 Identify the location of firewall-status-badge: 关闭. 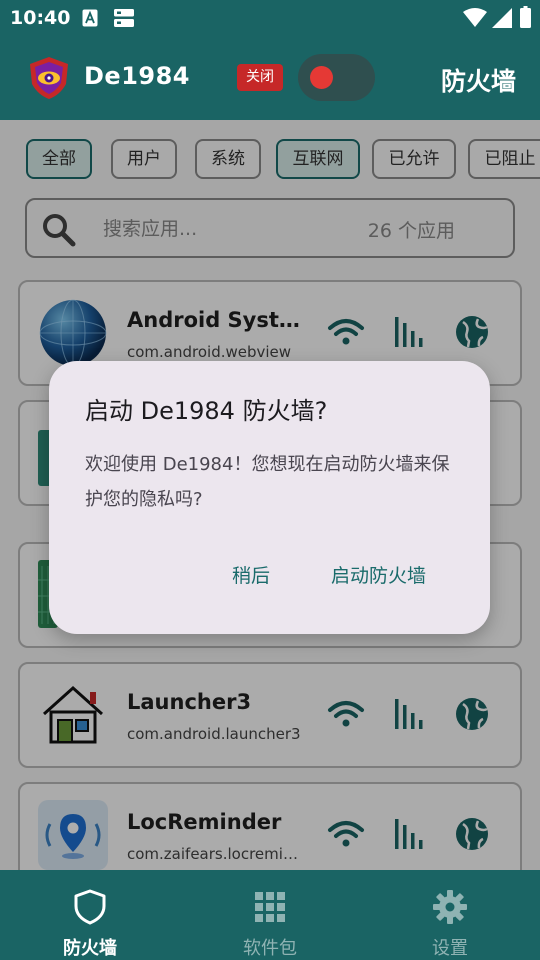
(260, 77).